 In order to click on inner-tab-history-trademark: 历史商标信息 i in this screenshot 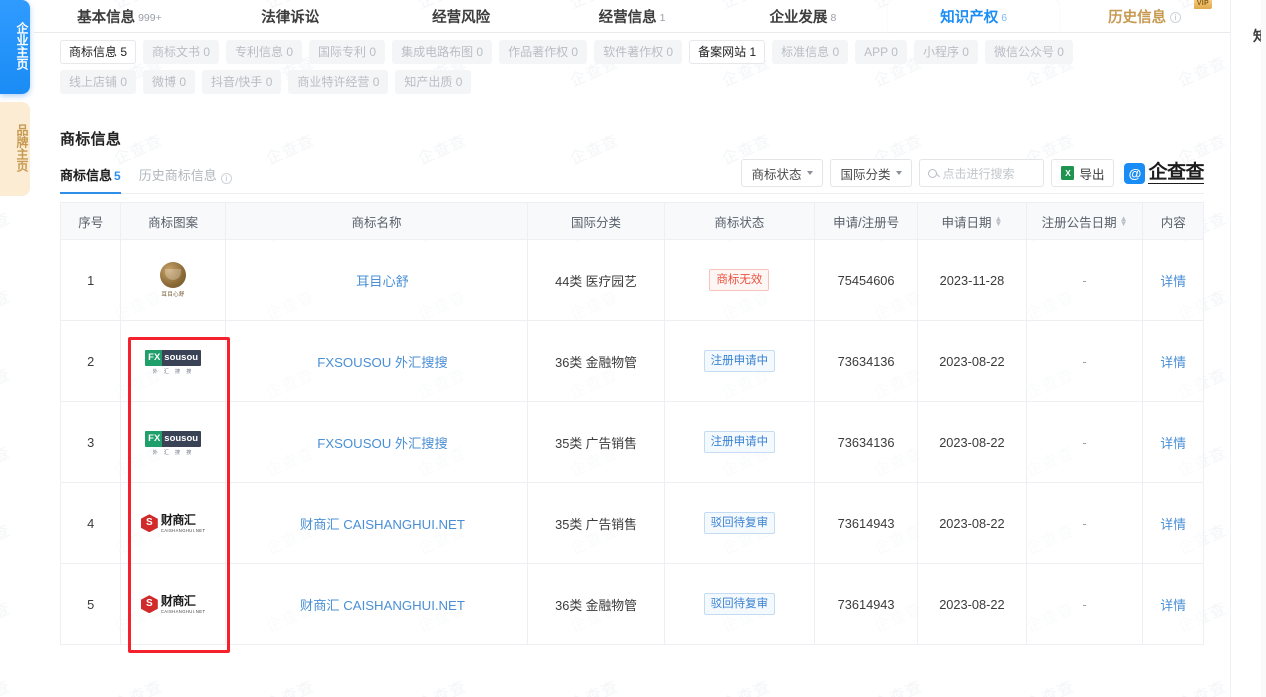, I will do `click(185, 179)`.